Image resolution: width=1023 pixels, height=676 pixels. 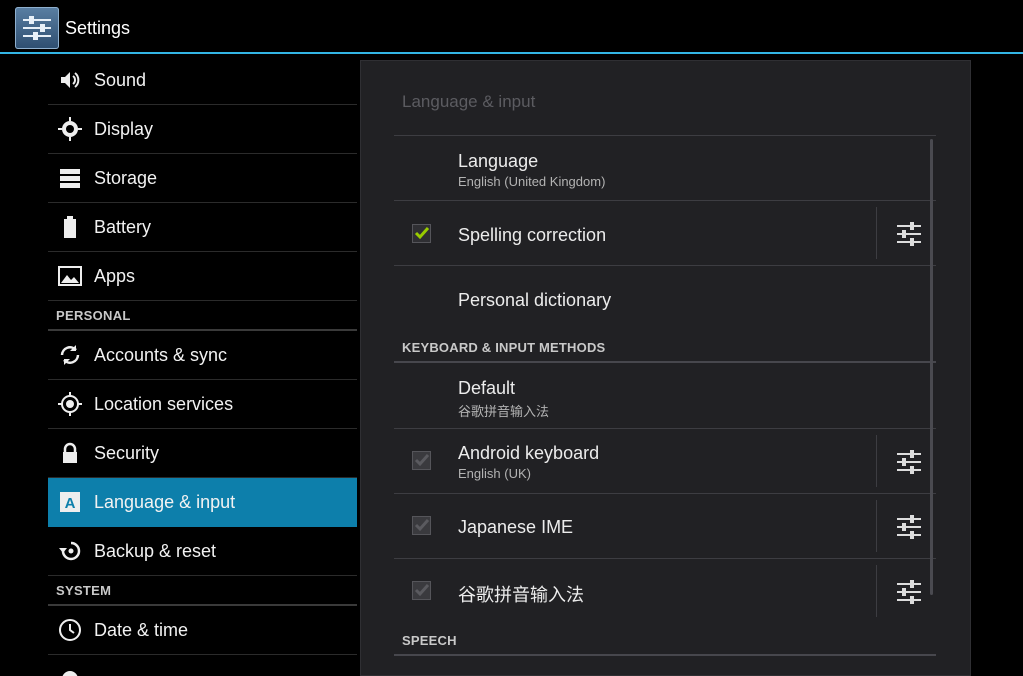 I want to click on panel-title: Language & input, so click(x=469, y=101).